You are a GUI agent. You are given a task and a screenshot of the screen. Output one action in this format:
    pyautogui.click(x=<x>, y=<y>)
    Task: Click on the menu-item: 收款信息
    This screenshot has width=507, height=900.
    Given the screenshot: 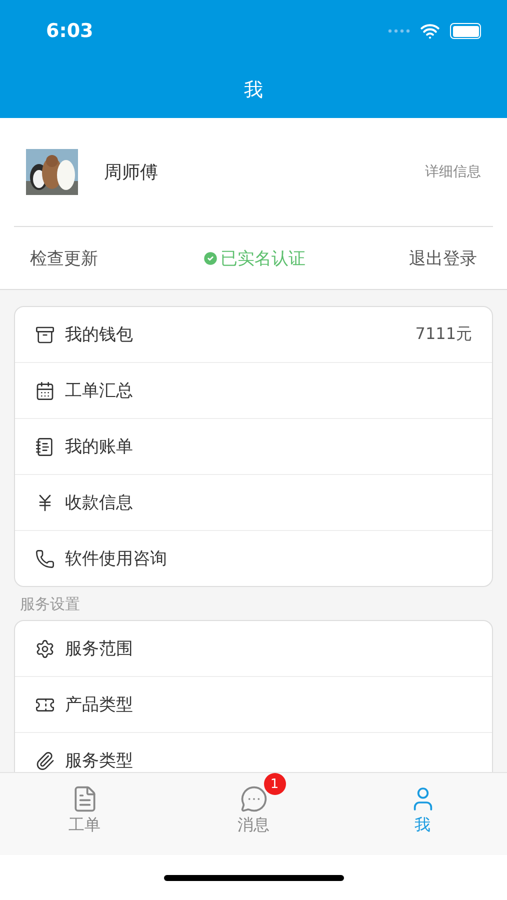 What is the action you would take?
    pyautogui.click(x=253, y=502)
    